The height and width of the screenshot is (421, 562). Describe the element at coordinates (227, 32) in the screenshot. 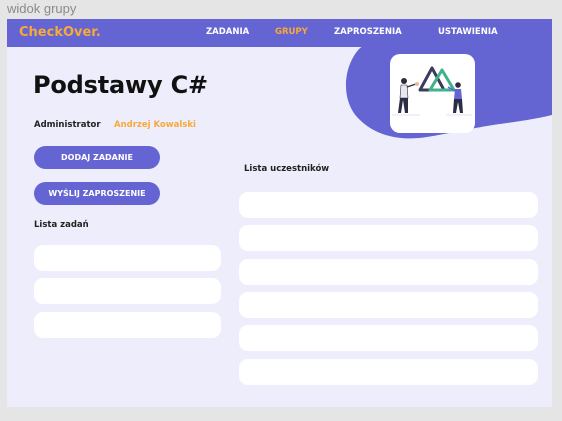

I see `nav-link-zadania: ZADANIA` at that location.